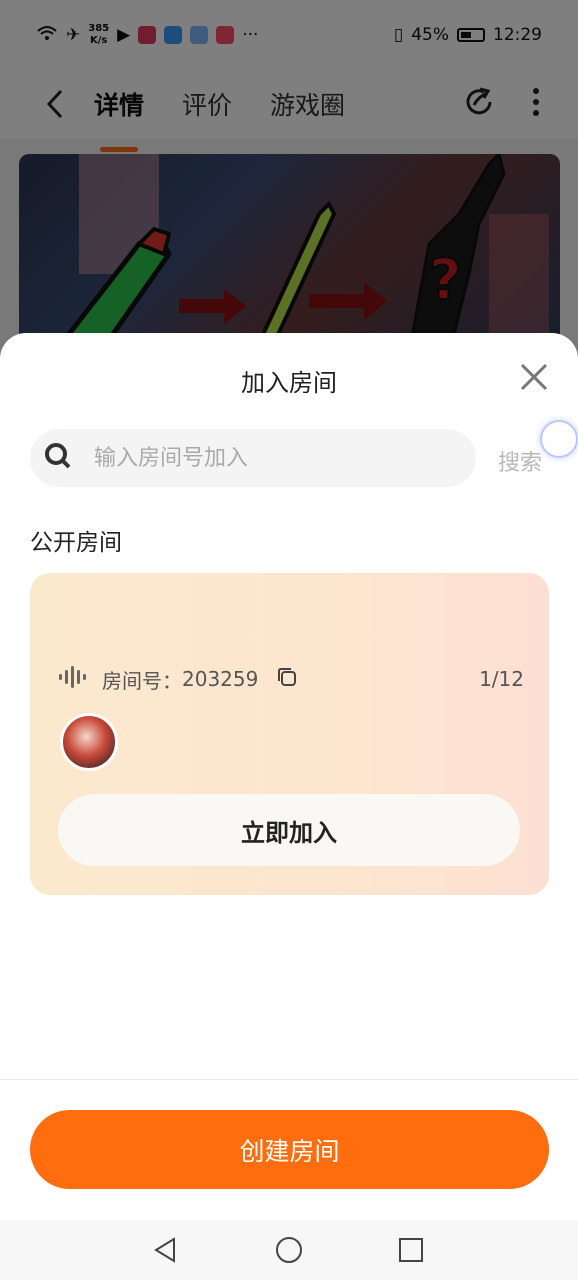 The height and width of the screenshot is (1280, 578). Describe the element at coordinates (73, 679) in the screenshot. I see `voice-icon` at that location.